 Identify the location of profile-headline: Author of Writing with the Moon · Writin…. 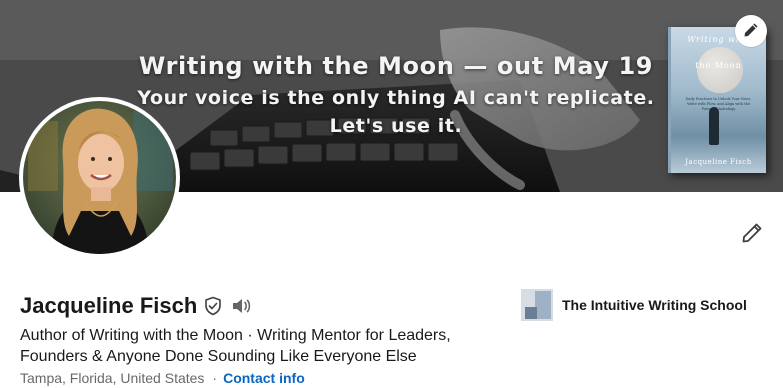
(255, 346).